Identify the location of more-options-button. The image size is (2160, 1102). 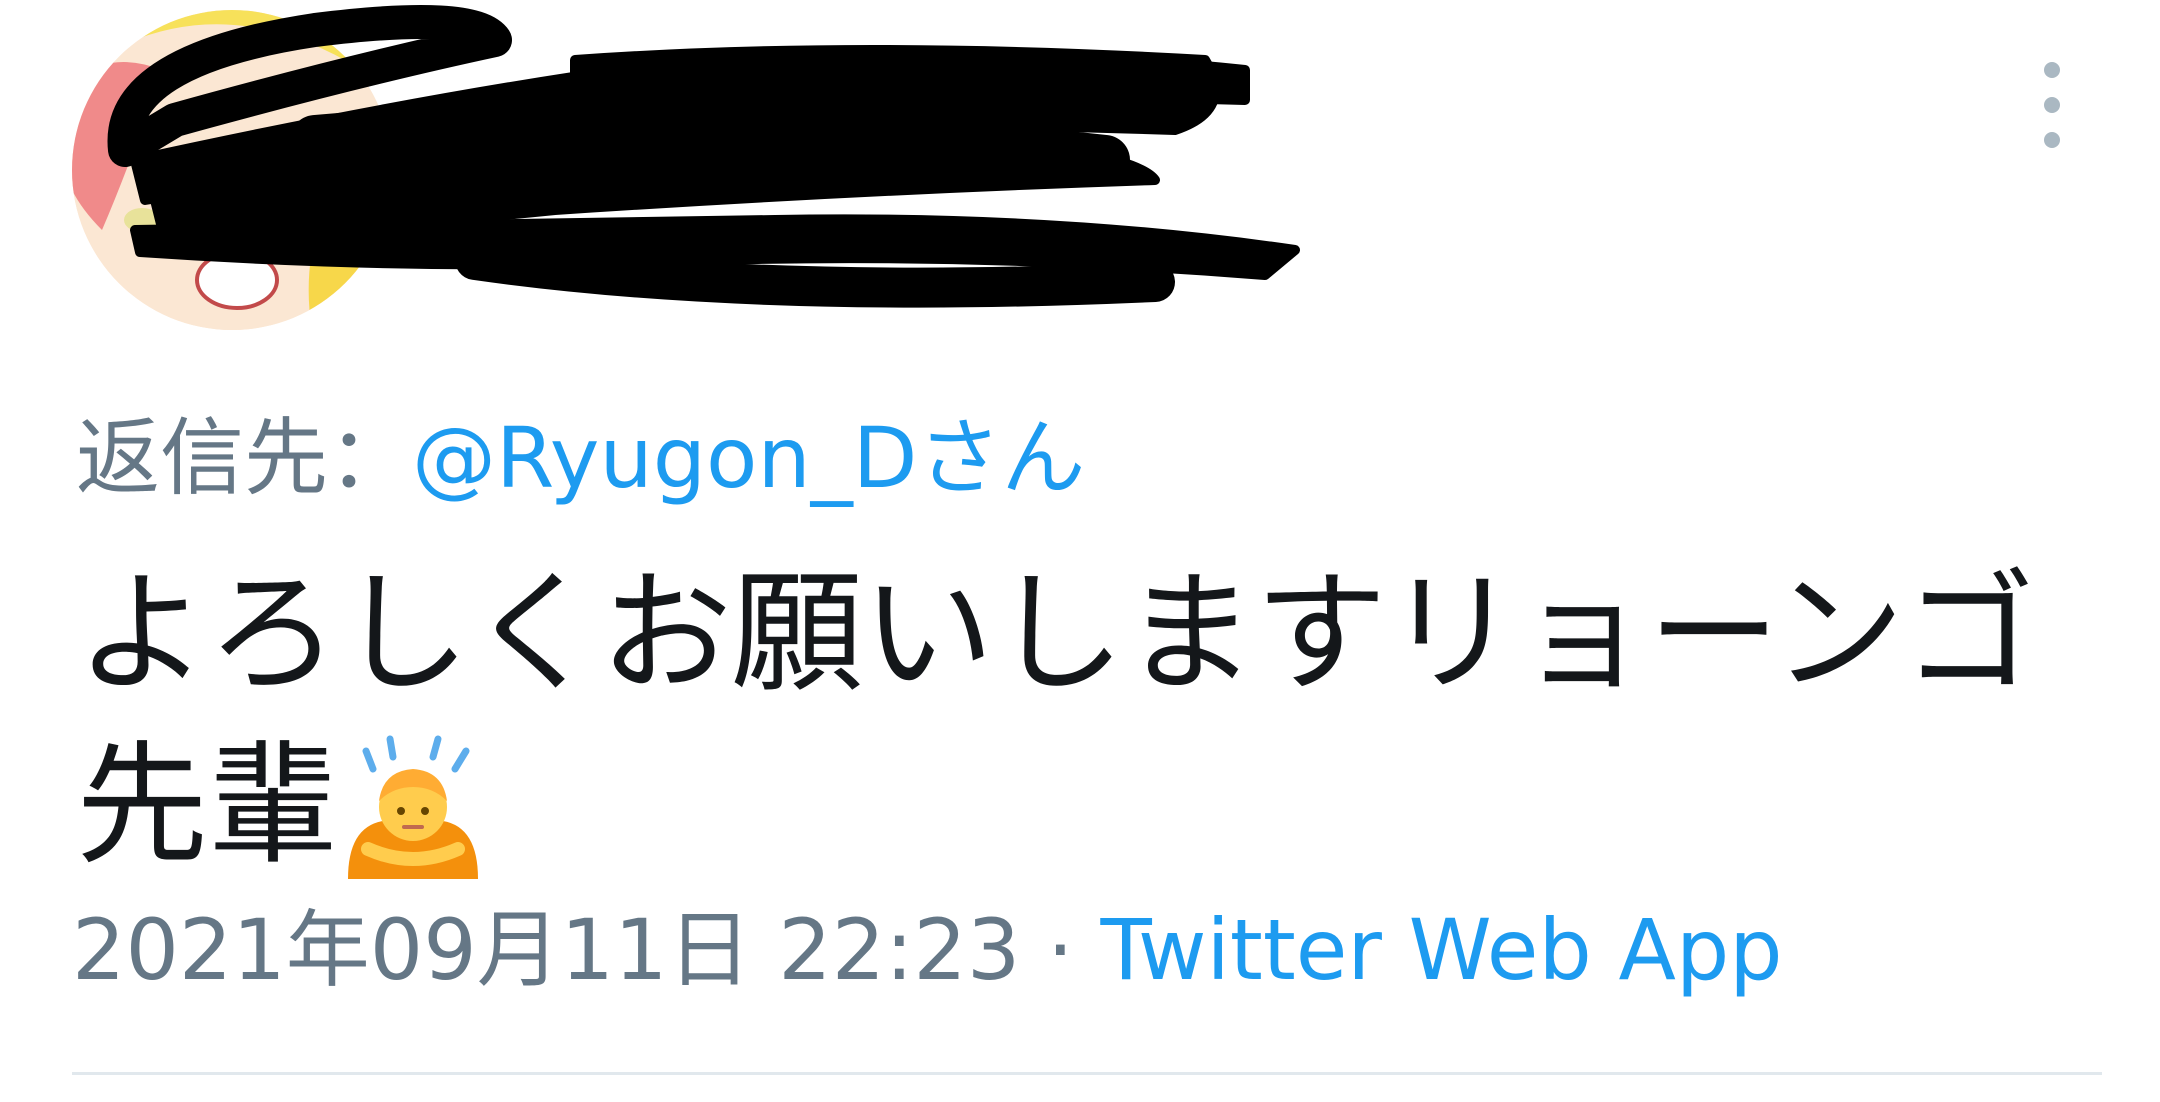
(2052, 105).